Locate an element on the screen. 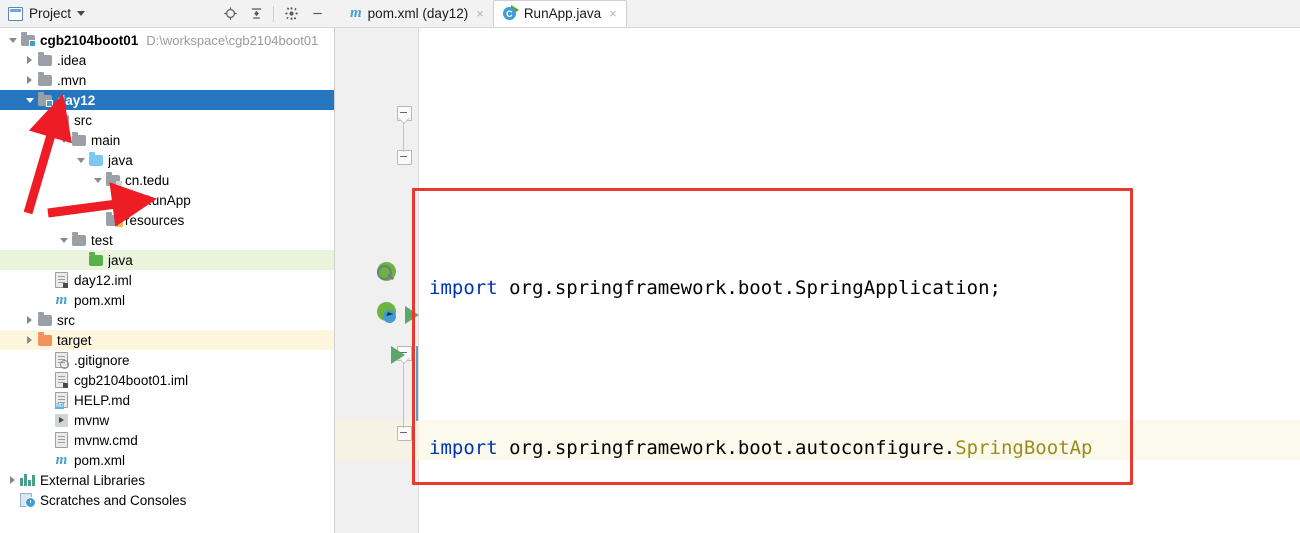 This screenshot has width=1300, height=533. run-method-triangle-icon is located at coordinates (398, 355).